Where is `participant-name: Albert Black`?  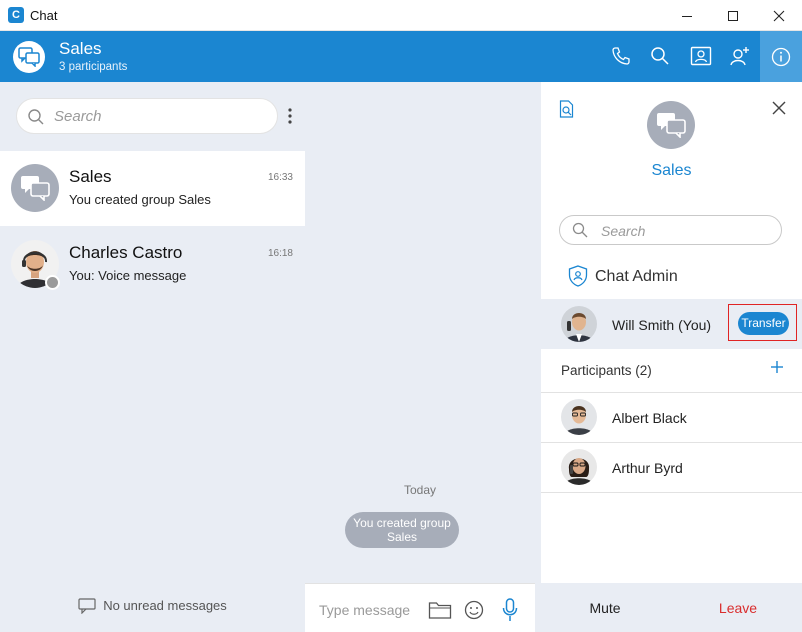 participant-name: Albert Black is located at coordinates (649, 418).